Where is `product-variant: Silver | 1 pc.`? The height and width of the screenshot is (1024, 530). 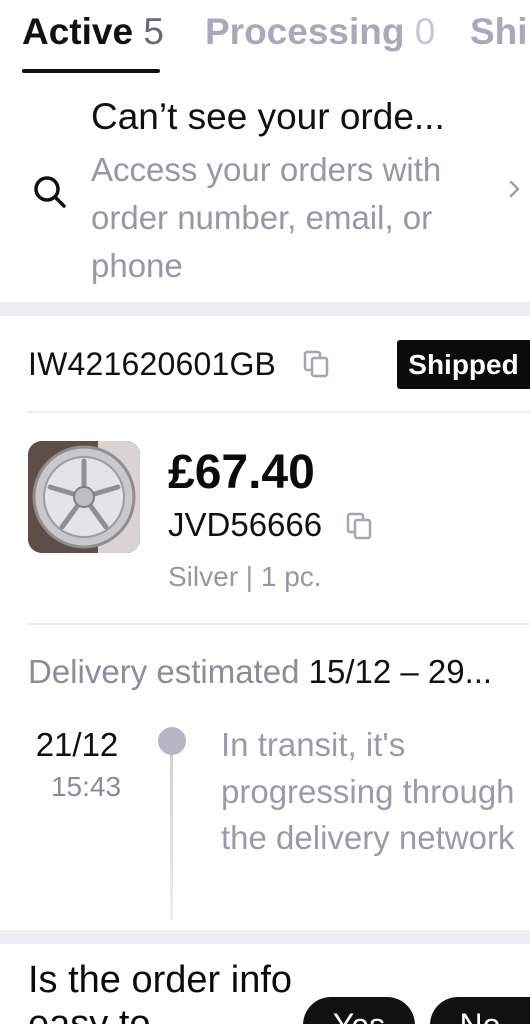 product-variant: Silver | 1 pc. is located at coordinates (245, 576).